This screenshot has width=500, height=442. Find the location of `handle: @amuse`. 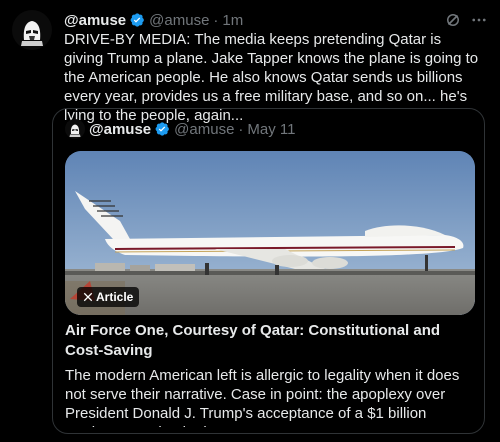

handle: @amuse is located at coordinates (179, 20).